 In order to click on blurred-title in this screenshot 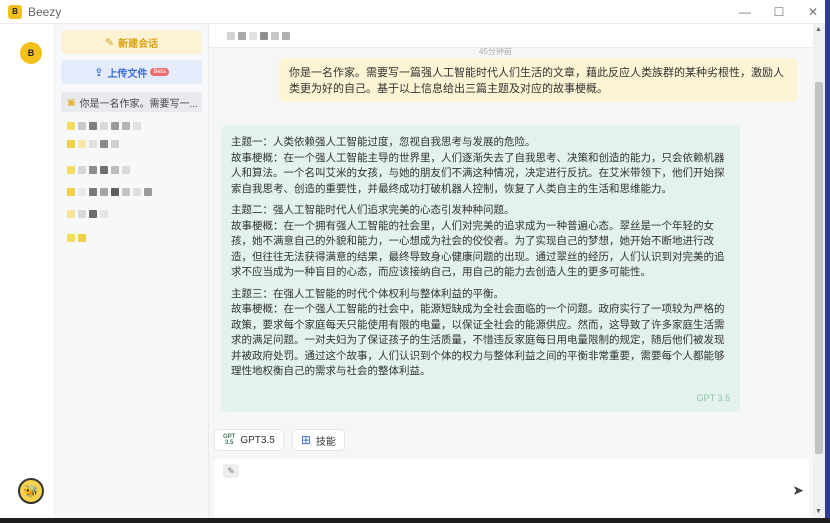, I will do `click(231, 35)`.